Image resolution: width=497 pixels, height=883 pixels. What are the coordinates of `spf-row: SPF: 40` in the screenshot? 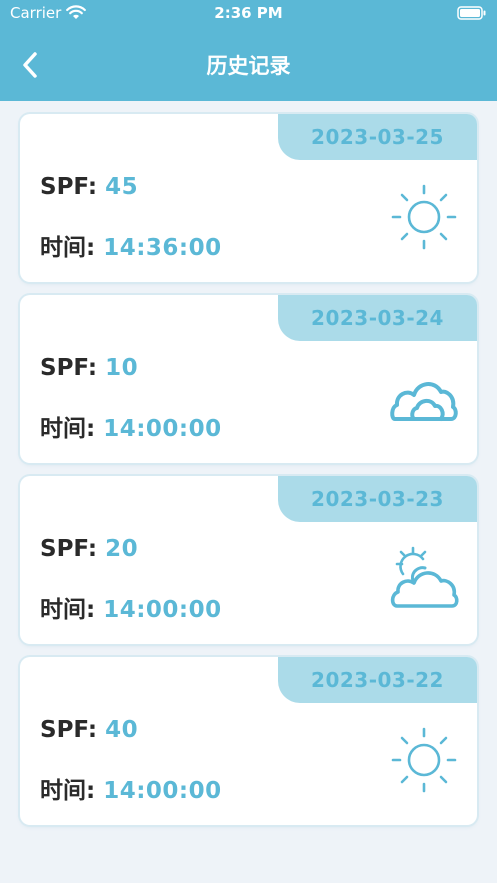 It's located at (89, 730).